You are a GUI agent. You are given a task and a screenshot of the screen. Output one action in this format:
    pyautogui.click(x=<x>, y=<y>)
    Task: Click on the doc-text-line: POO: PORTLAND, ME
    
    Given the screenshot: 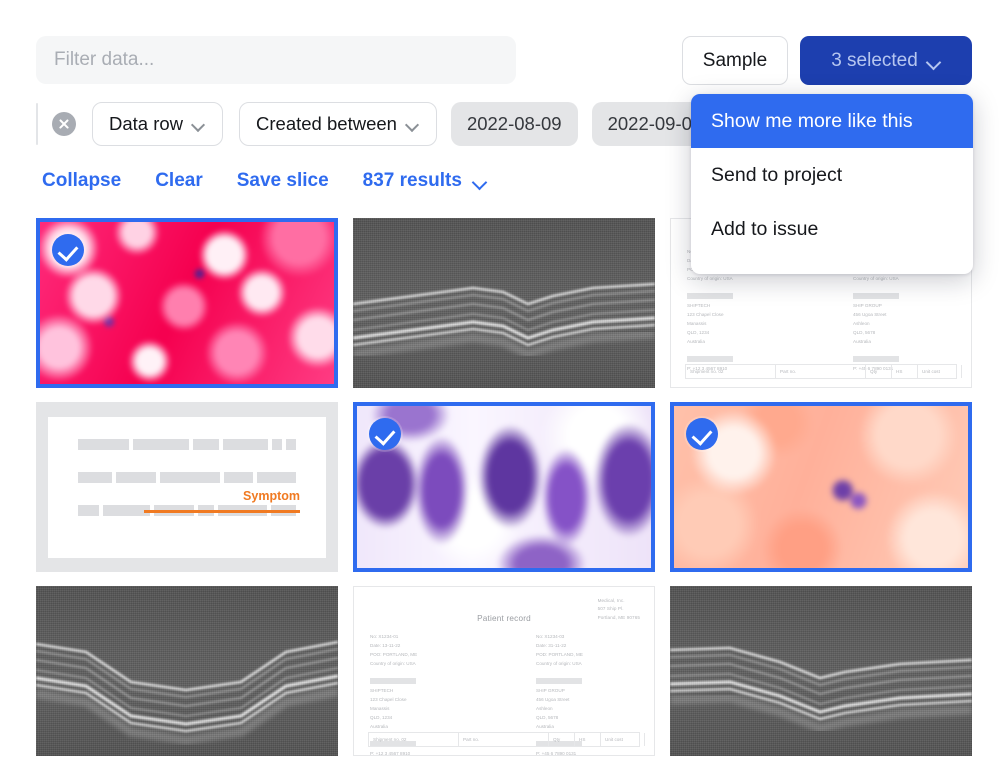 What is the action you would take?
    pyautogui.click(x=394, y=654)
    